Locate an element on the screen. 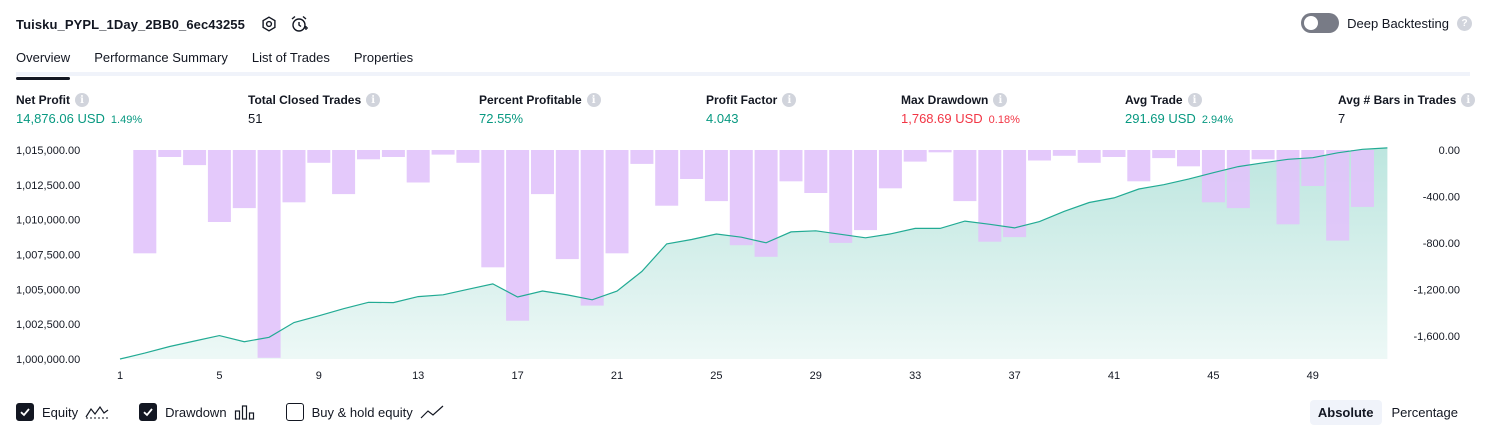 This screenshot has height=438, width=1486. metric-avg-trade: Avg Trade i 291.69 USD 2.94% is located at coordinates (1179, 109).